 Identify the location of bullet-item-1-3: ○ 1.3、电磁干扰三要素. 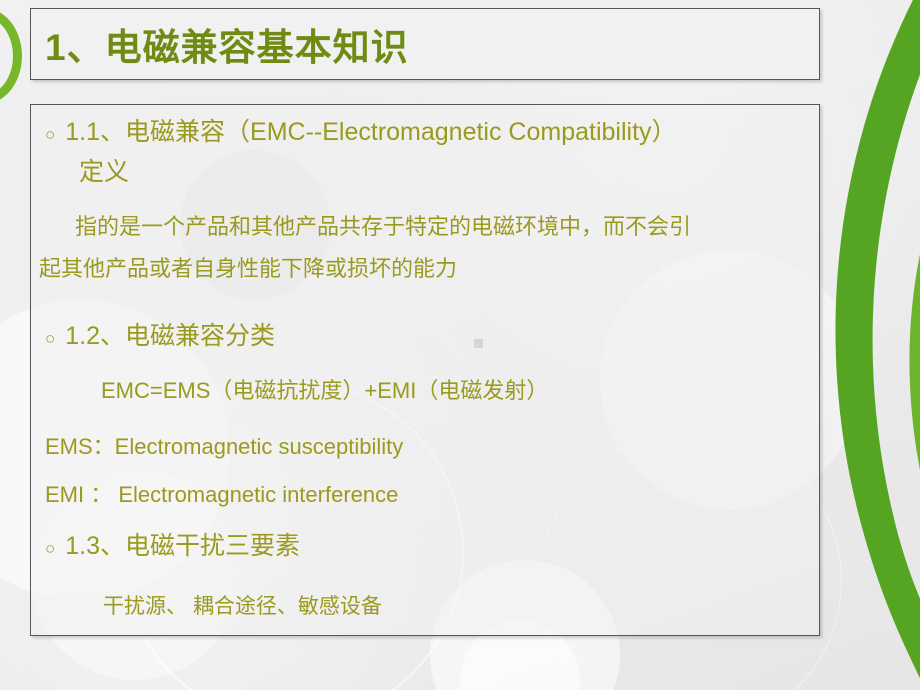
(173, 546).